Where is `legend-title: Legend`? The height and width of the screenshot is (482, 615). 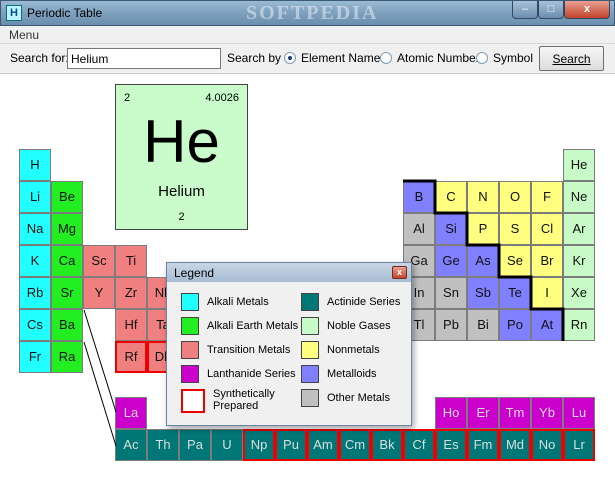 legend-title: Legend is located at coordinates (194, 273).